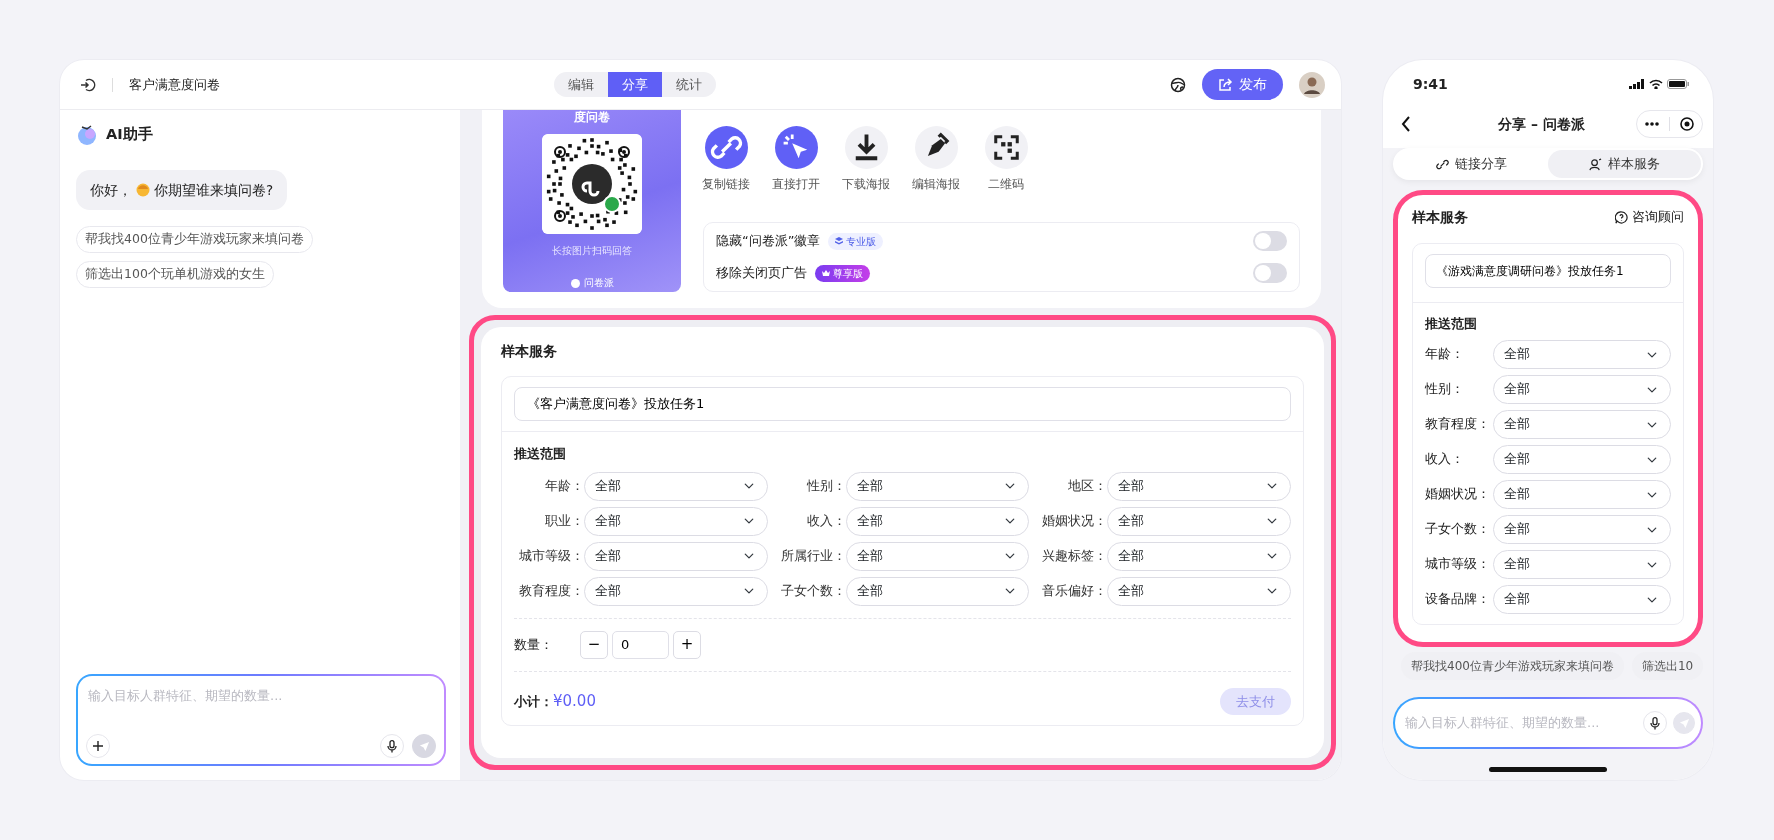 The image size is (1774, 840). Describe the element at coordinates (768, 241) in the screenshot. I see `option-label: 隐藏“问卷派”徽章` at that location.